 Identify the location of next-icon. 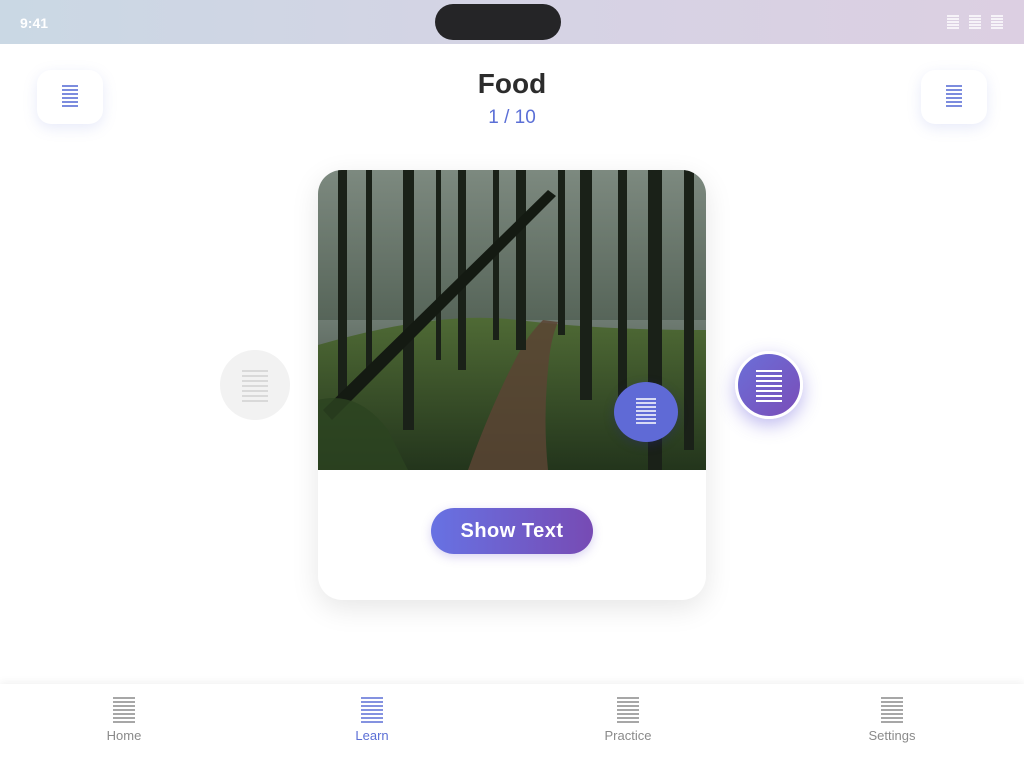
(769, 386).